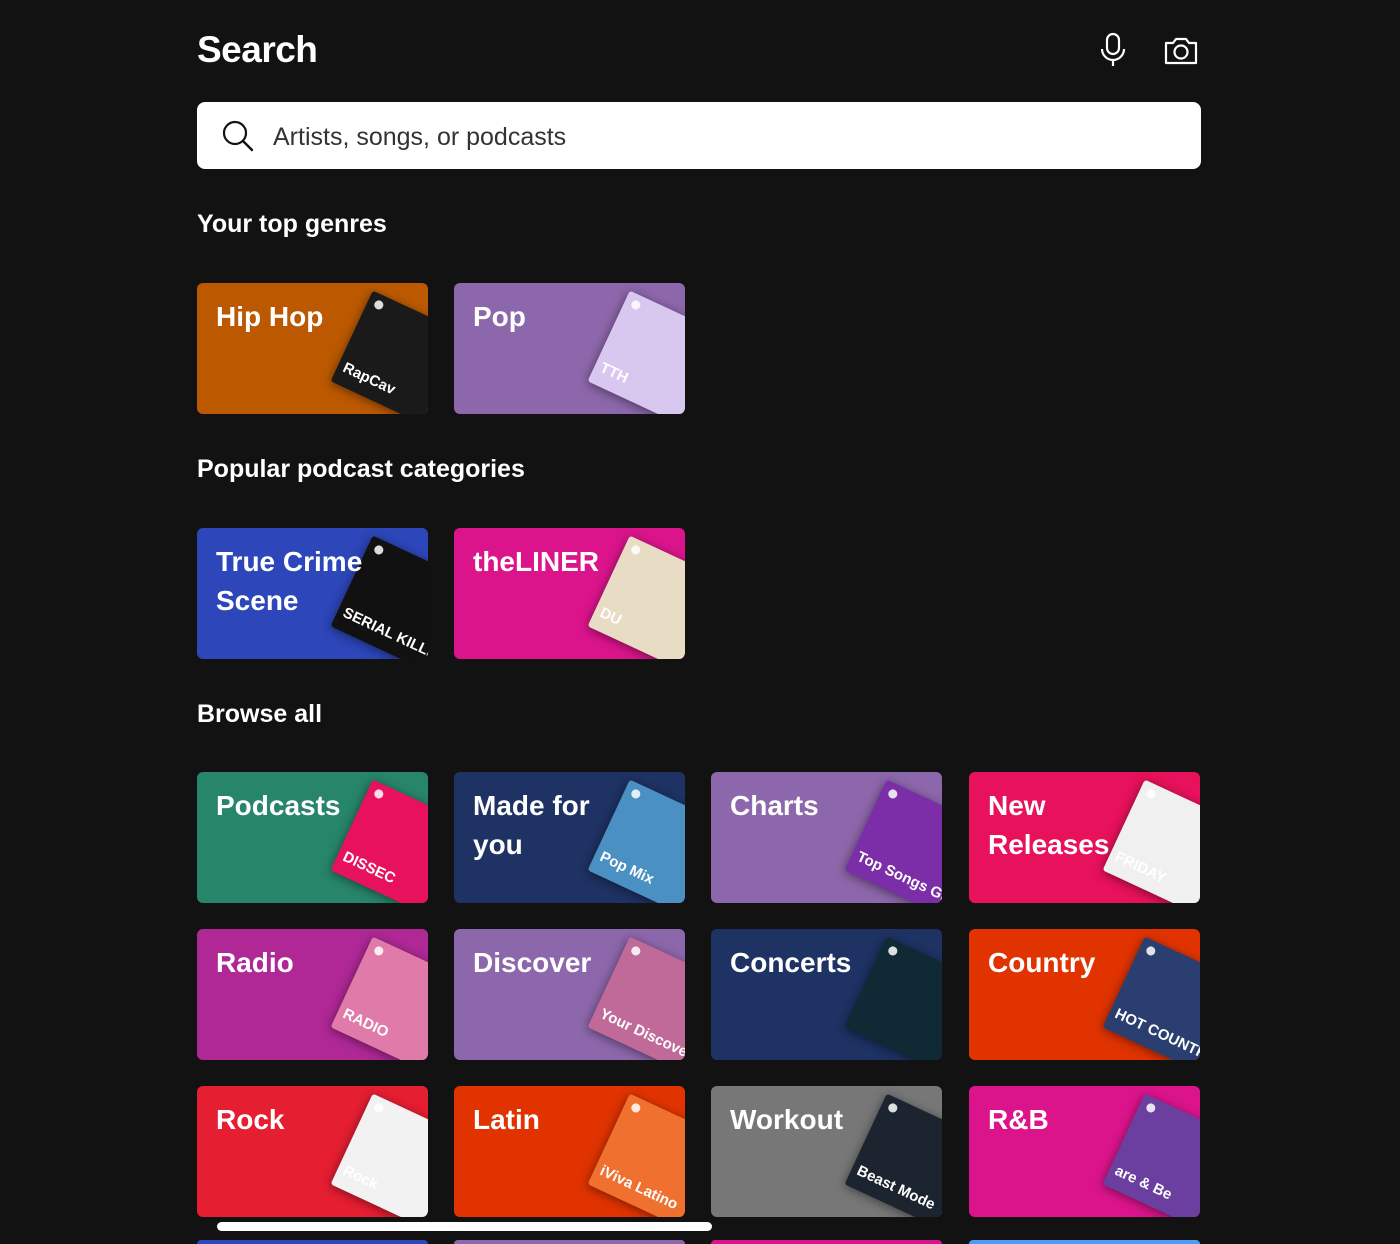  Describe the element at coordinates (1084, 1151) in the screenshot. I see `category-card-randb: R&B are & Be` at that location.